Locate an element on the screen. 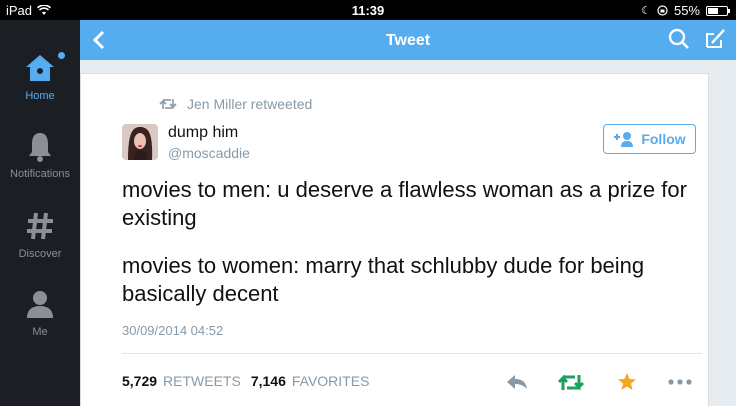 The image size is (736, 406). tweet-timestamp: 30/09/2014 04:52 is located at coordinates (173, 330).